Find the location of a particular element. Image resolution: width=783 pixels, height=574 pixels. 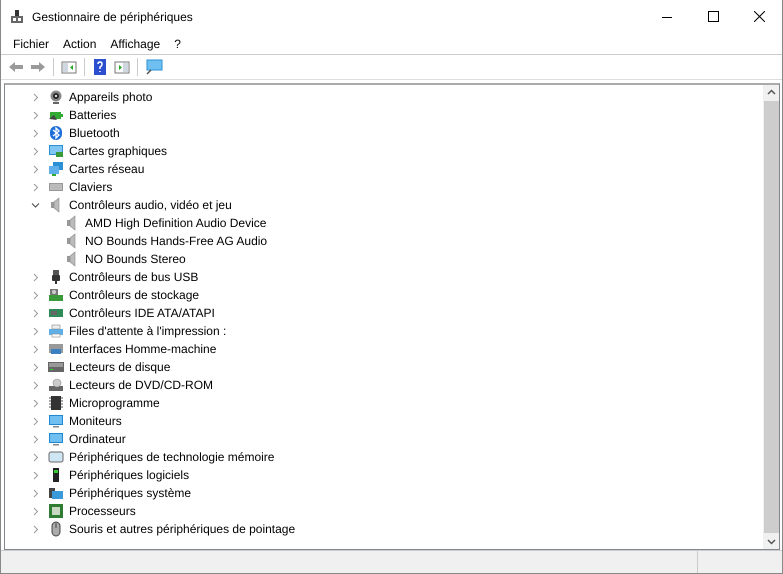

bluetooth-icon is located at coordinates (56, 133).